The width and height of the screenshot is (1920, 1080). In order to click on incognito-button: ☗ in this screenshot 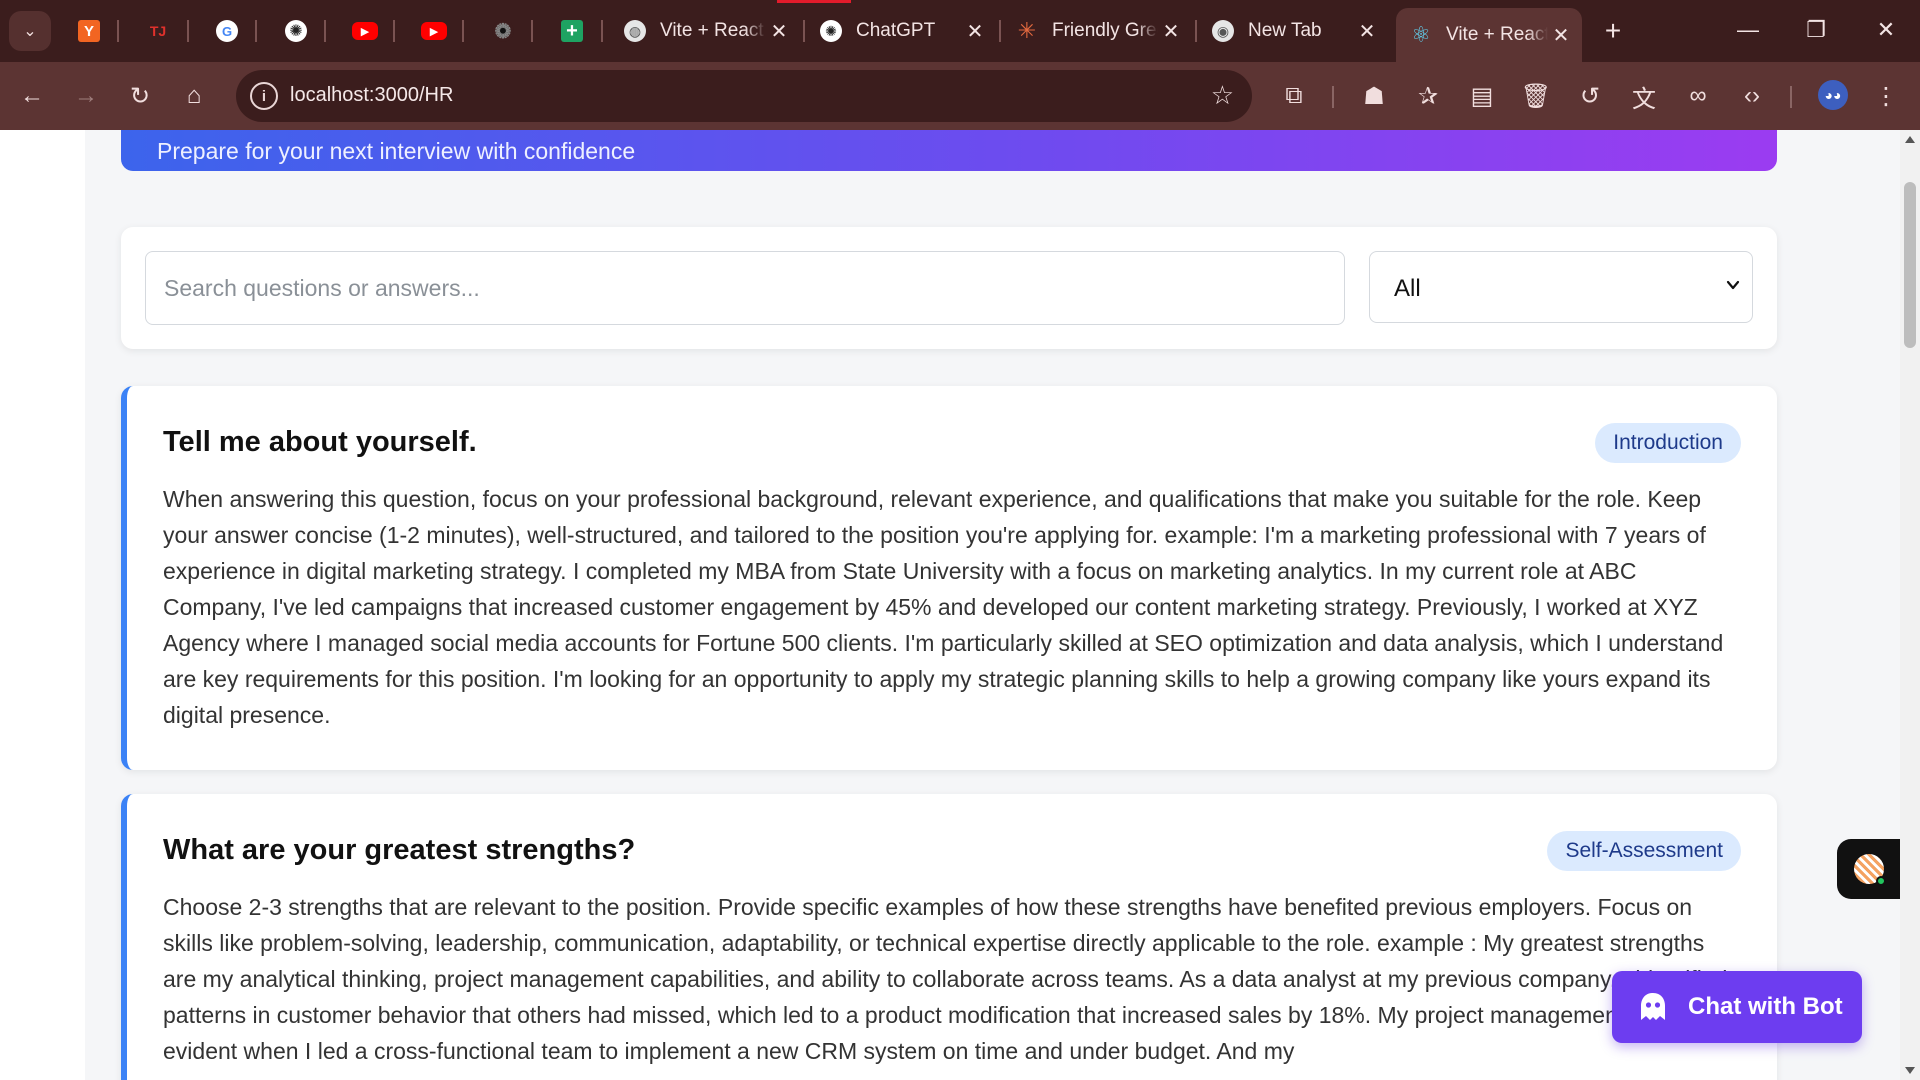, I will do `click(1374, 96)`.